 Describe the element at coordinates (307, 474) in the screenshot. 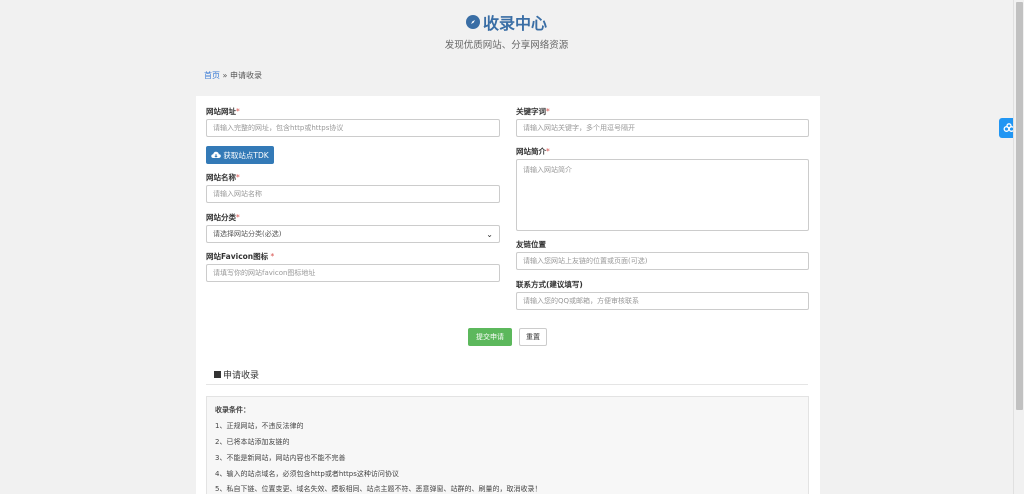

I see `rule-item: 4、输入的站点域名，必须包含http或者https这种访问协议` at that location.